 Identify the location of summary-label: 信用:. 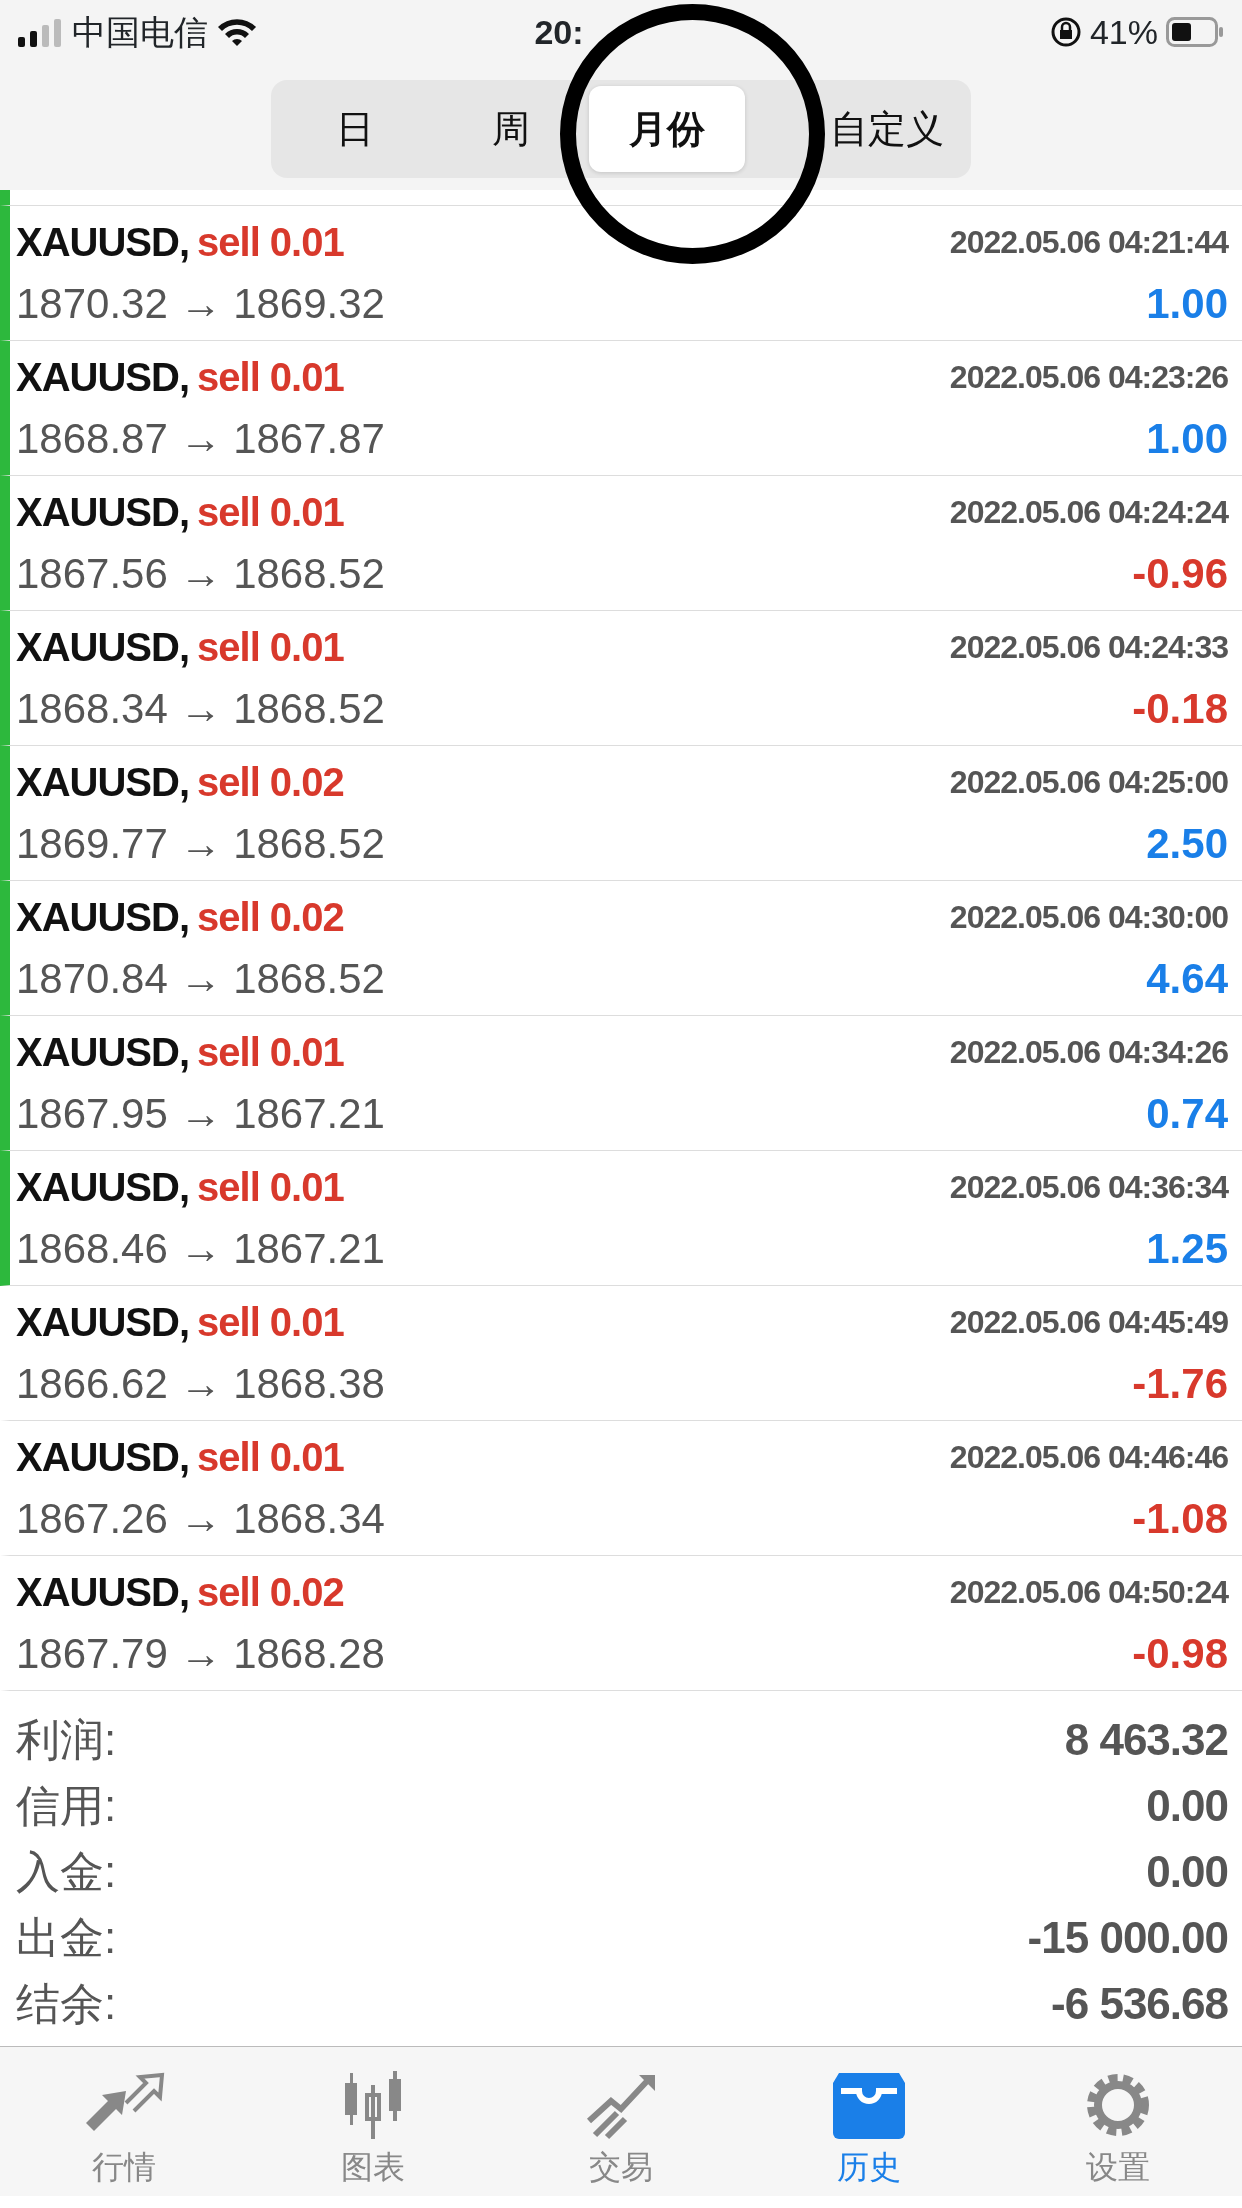
(66, 1806).